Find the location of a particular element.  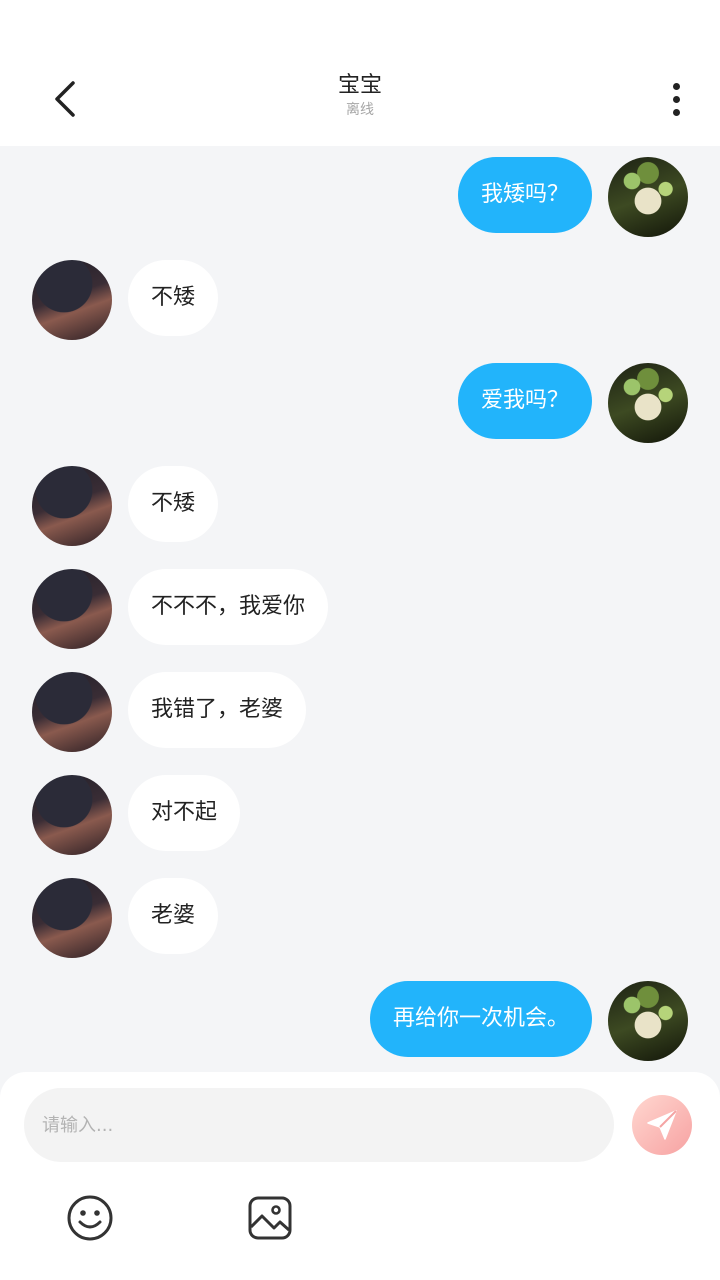

emoji-icon is located at coordinates (90, 1218).